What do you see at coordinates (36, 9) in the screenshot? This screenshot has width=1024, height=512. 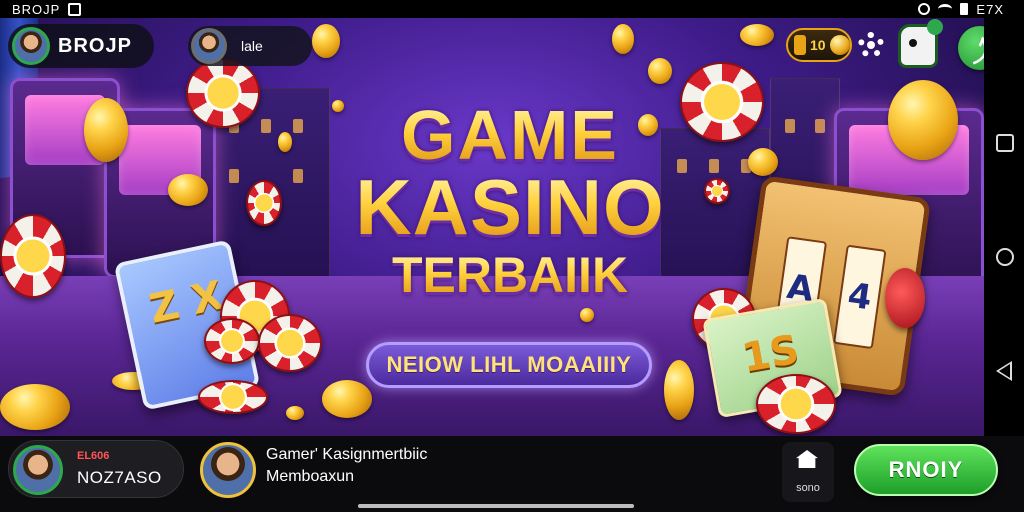 I see `status-left-text: BROJP` at bounding box center [36, 9].